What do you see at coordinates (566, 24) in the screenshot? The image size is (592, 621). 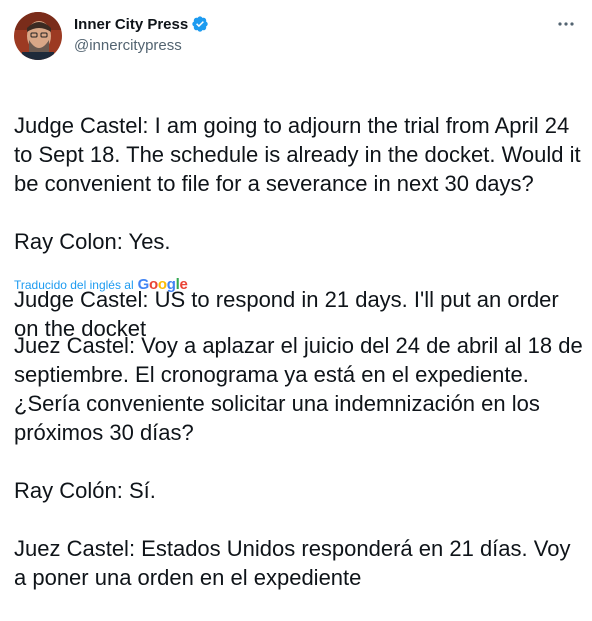 I see `more-options-icon` at bounding box center [566, 24].